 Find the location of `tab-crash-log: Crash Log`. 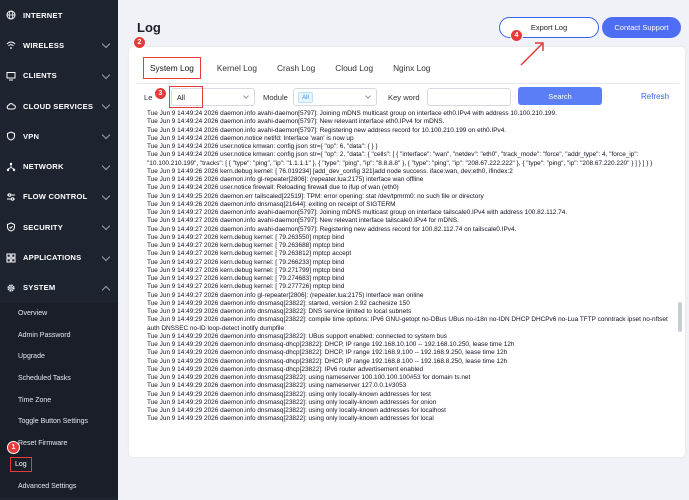

tab-crash-log: Crash Log is located at coordinates (296, 68).